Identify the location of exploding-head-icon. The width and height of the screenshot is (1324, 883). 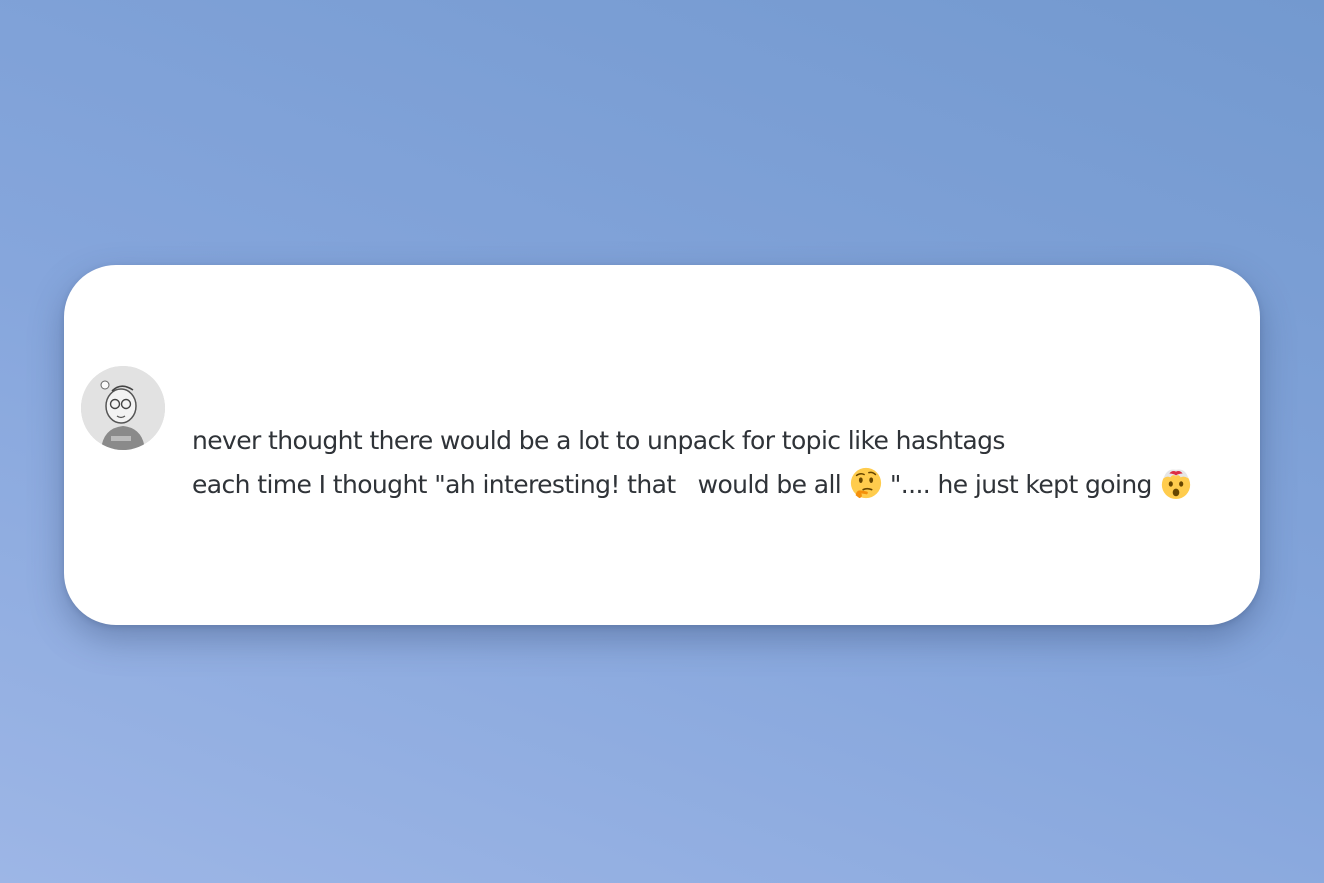
(1176, 483).